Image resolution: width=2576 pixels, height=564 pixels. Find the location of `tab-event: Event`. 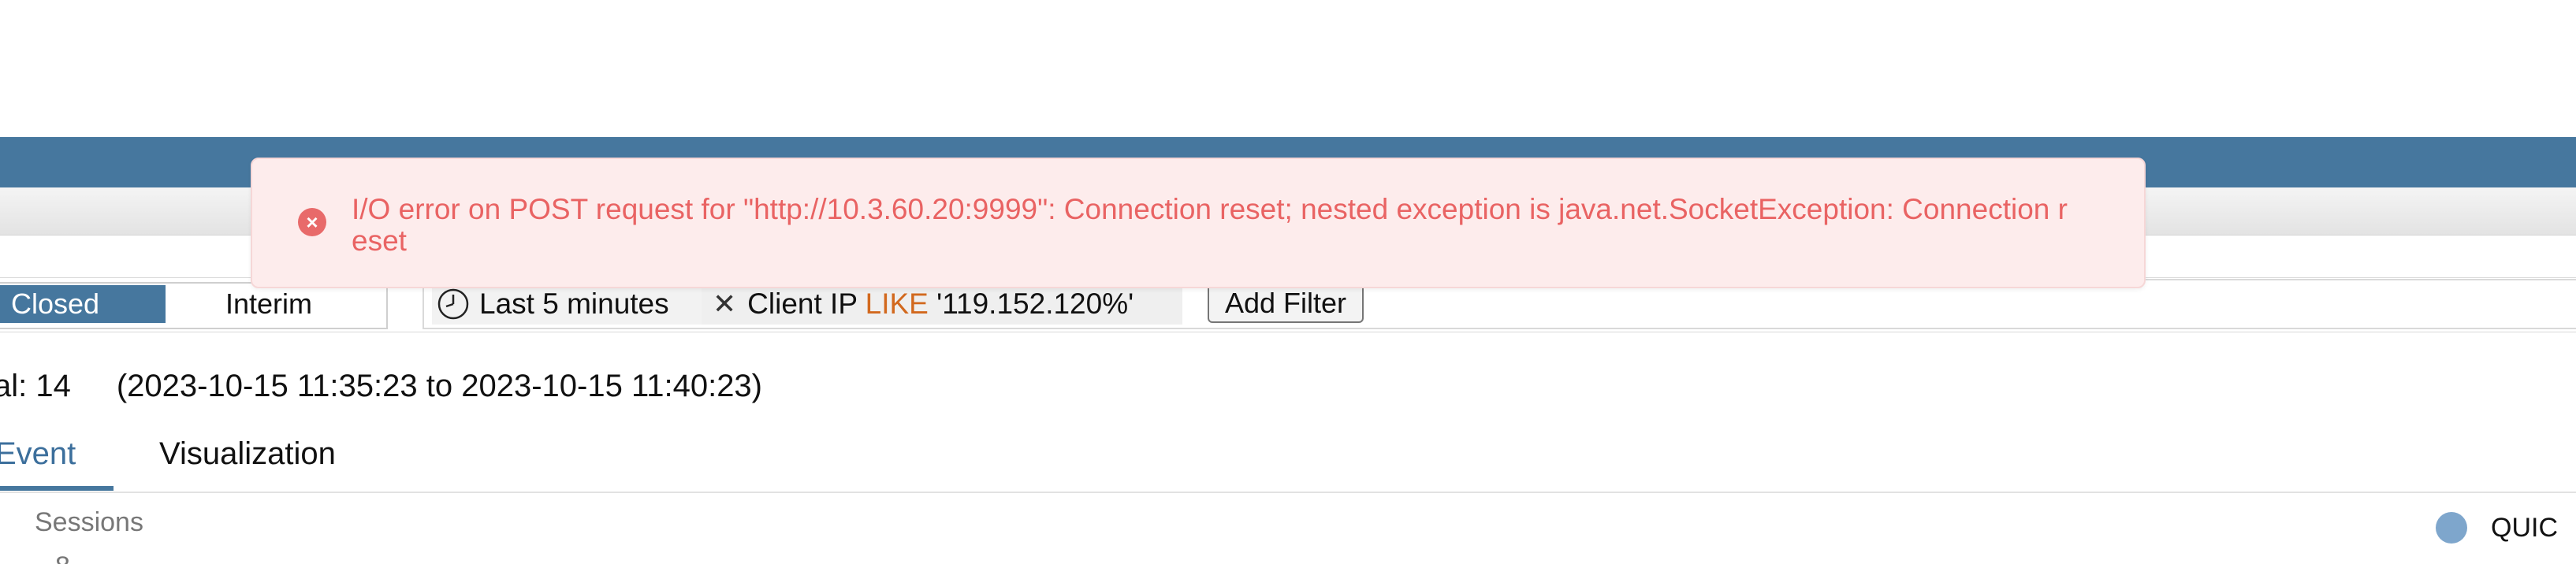

tab-event: Event is located at coordinates (57, 463).